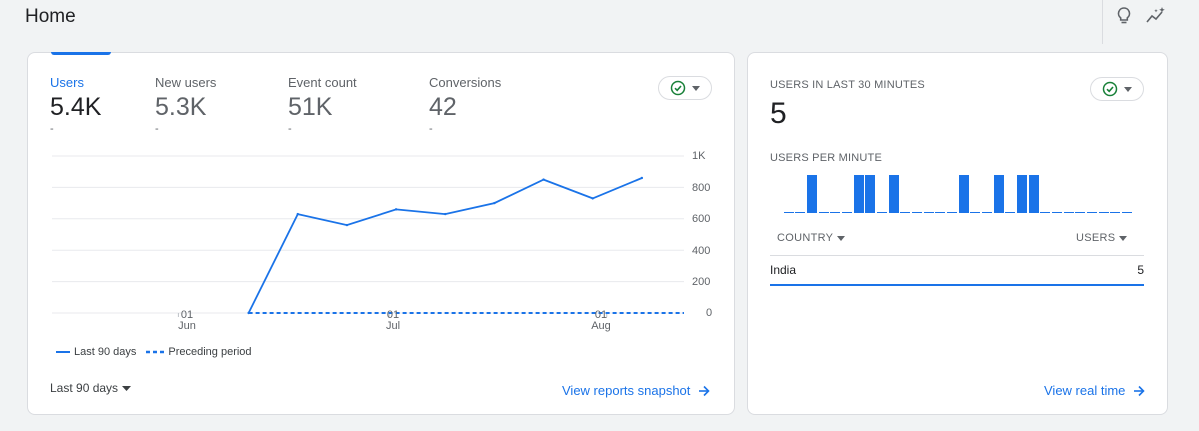 This screenshot has width=1199, height=431. I want to click on column-label: COUNTRY, so click(805, 238).